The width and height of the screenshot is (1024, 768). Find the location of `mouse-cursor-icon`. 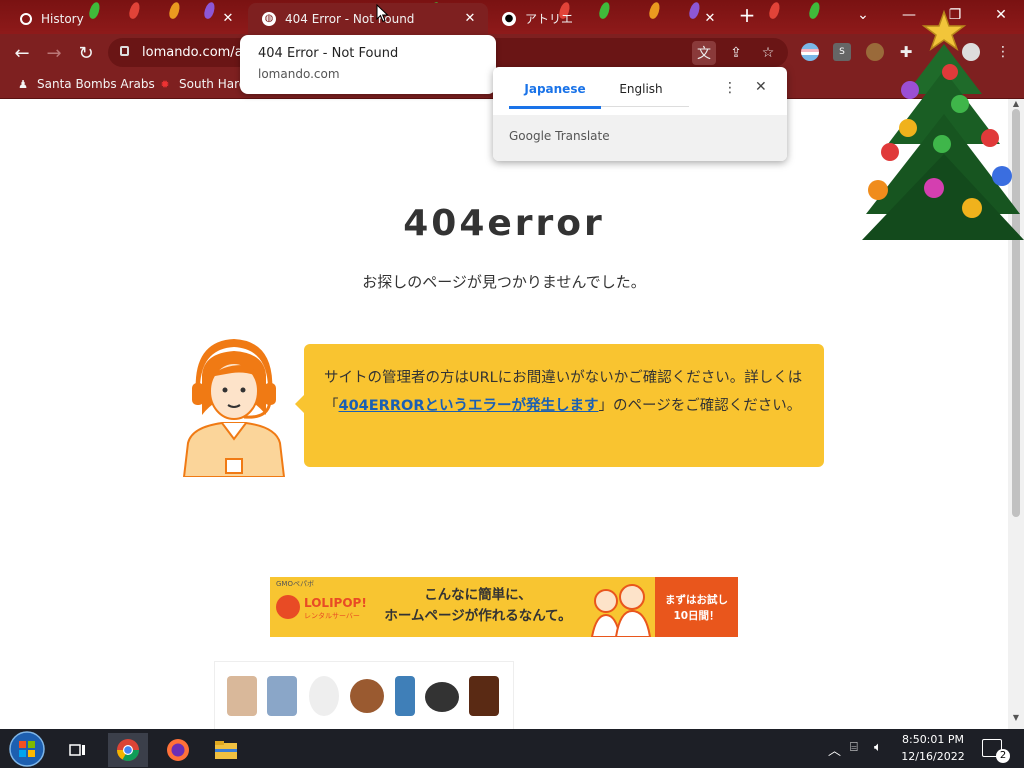

mouse-cursor-icon is located at coordinates (382, 13).